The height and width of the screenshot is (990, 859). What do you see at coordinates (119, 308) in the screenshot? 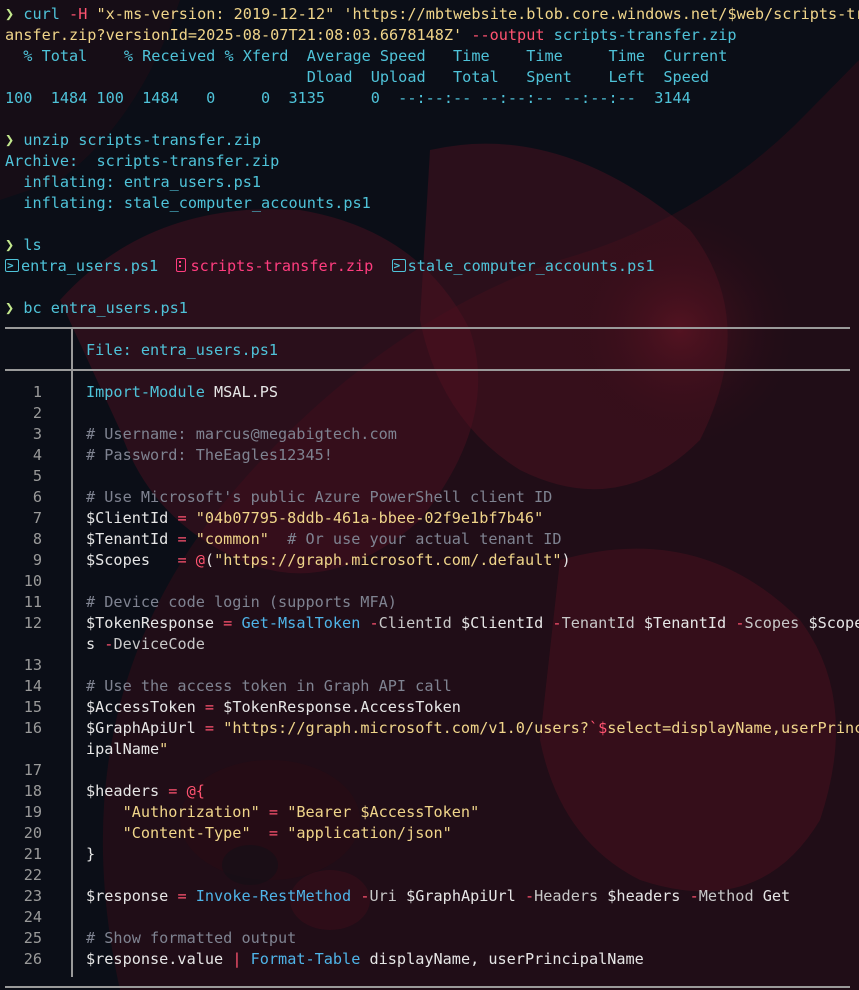
I see `command-arg: entra_users.ps1` at bounding box center [119, 308].